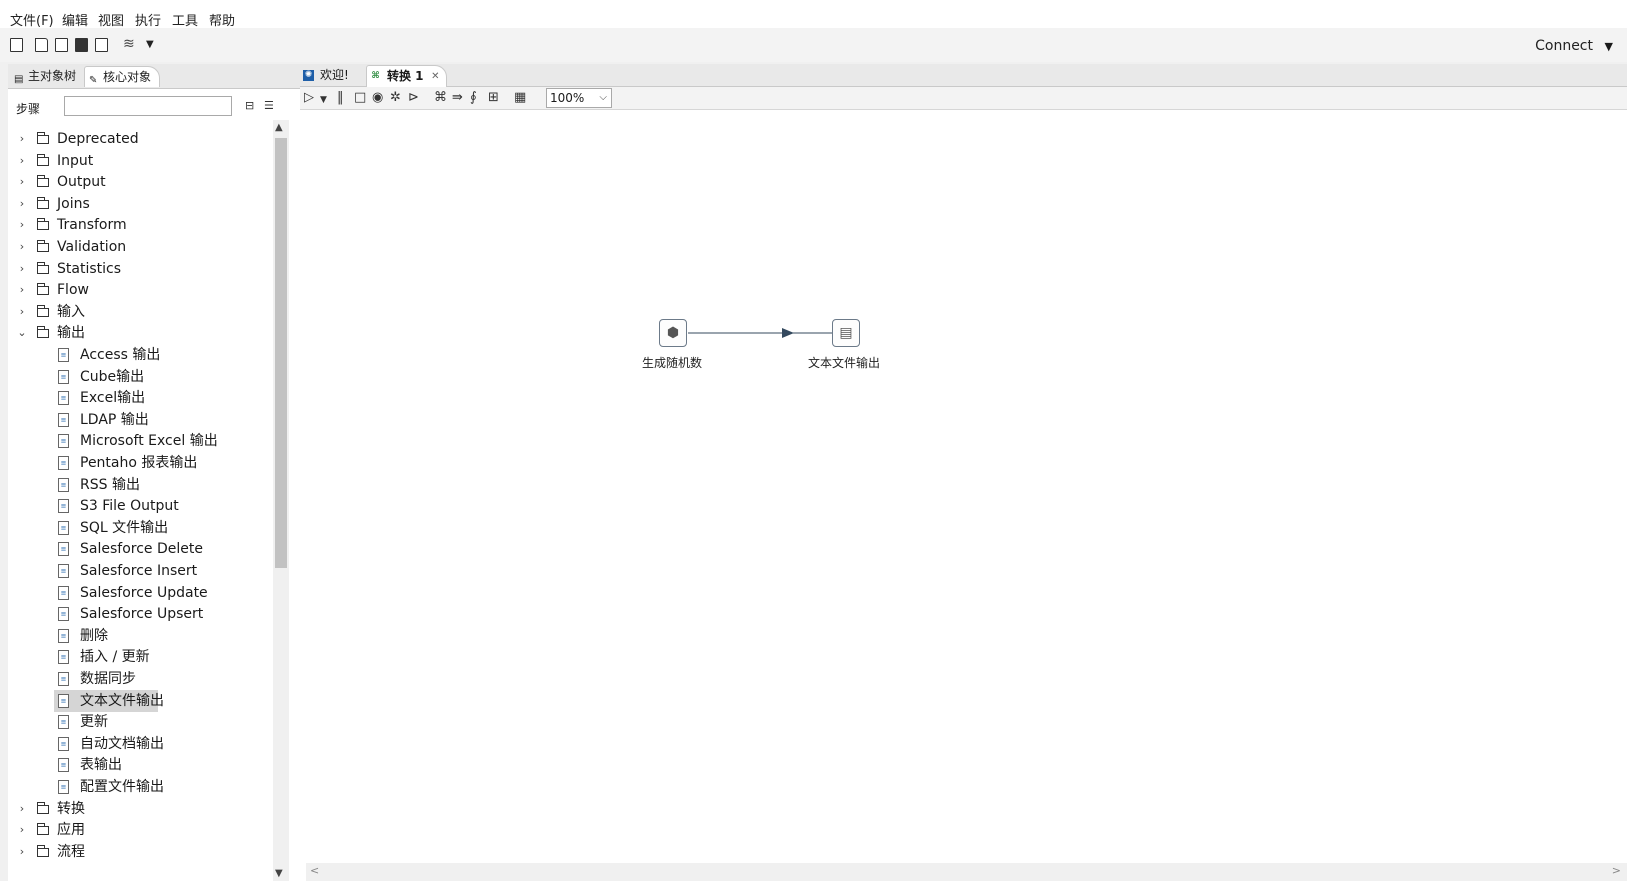 This screenshot has width=1627, height=881. What do you see at coordinates (16, 45) in the screenshot?
I see `new-file-icon` at bounding box center [16, 45].